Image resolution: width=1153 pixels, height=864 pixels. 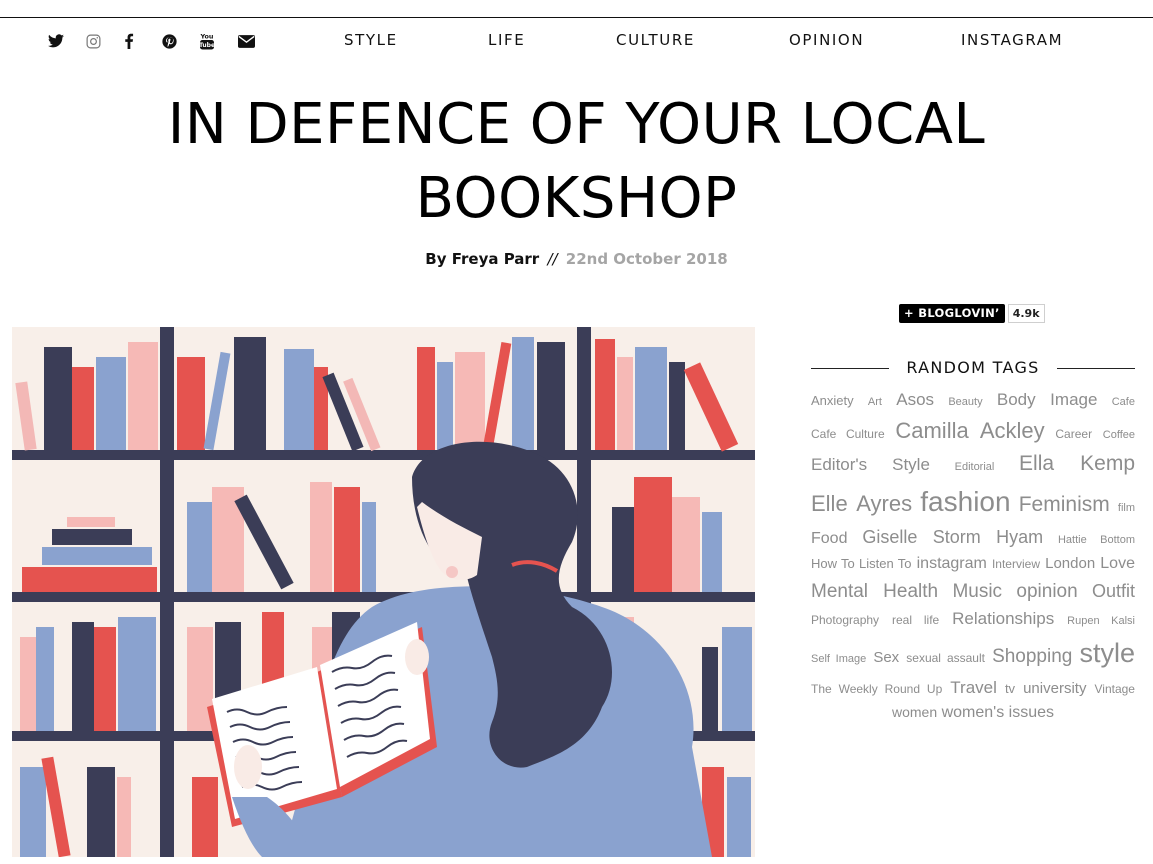 I want to click on tag-link: Travel, so click(x=973, y=687).